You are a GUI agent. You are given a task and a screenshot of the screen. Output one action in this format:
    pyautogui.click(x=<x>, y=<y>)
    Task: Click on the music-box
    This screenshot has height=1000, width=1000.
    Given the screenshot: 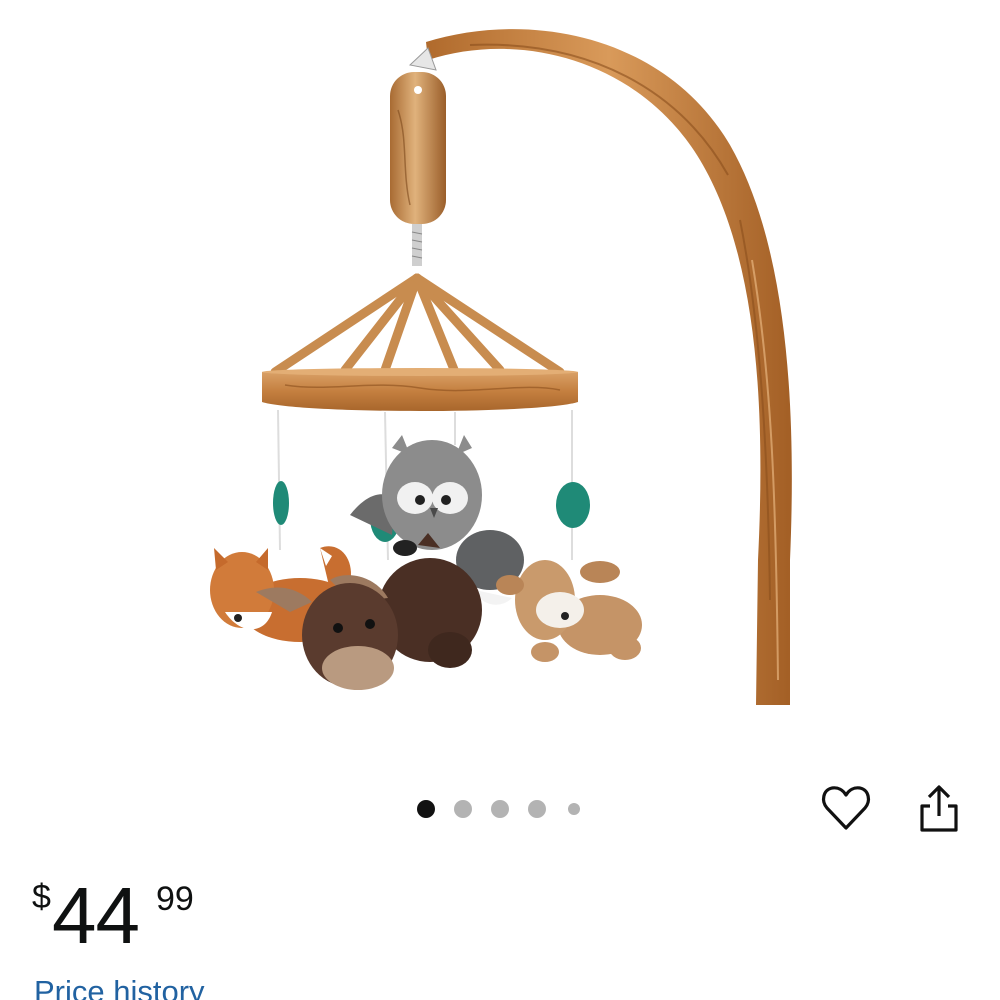 What is the action you would take?
    pyautogui.click(x=418, y=148)
    